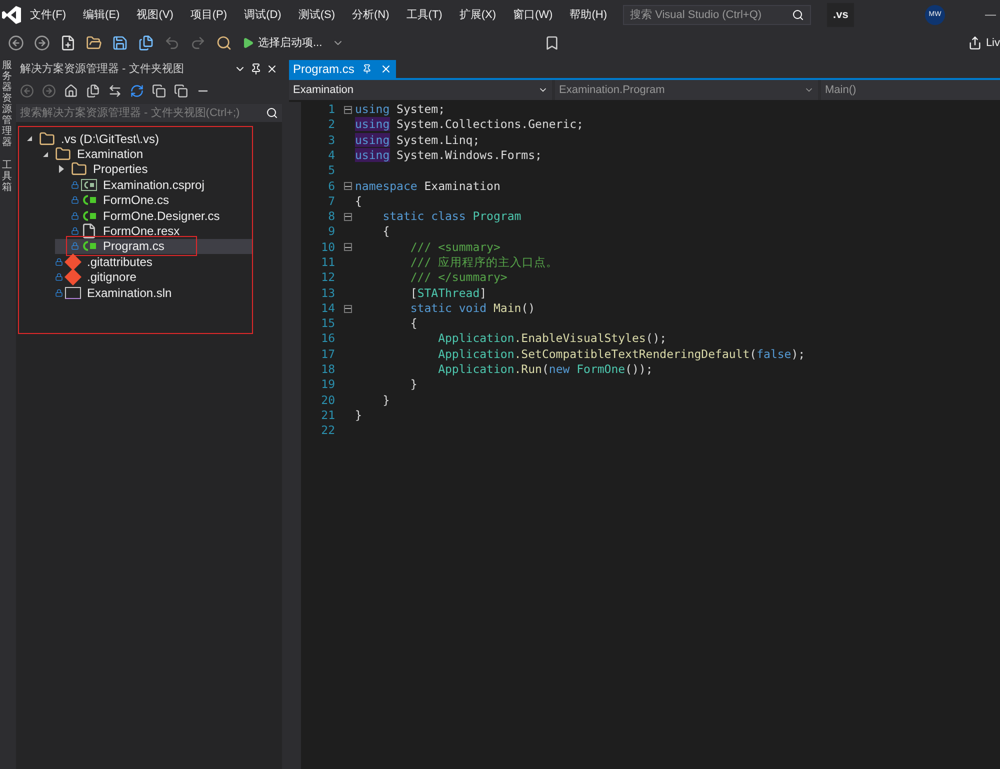 The width and height of the screenshot is (1000, 769). Describe the element at coordinates (149, 113) in the screenshot. I see `explorer-search-field: 搜索解决方案资源管理器 - 文件夹视图(Ctrl+;)` at that location.